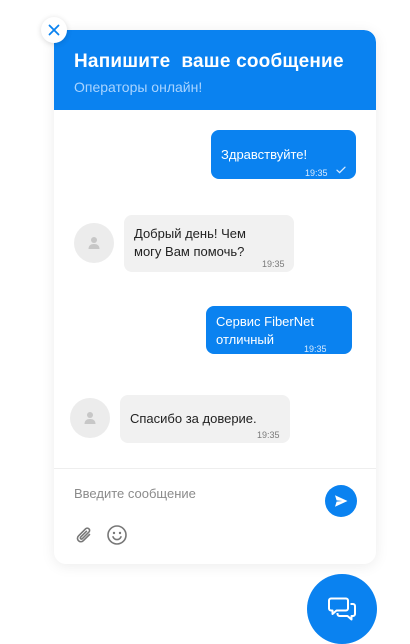 The height and width of the screenshot is (644, 410). I want to click on message-outgoing: Здравствуйте! 19:35, so click(283, 154).